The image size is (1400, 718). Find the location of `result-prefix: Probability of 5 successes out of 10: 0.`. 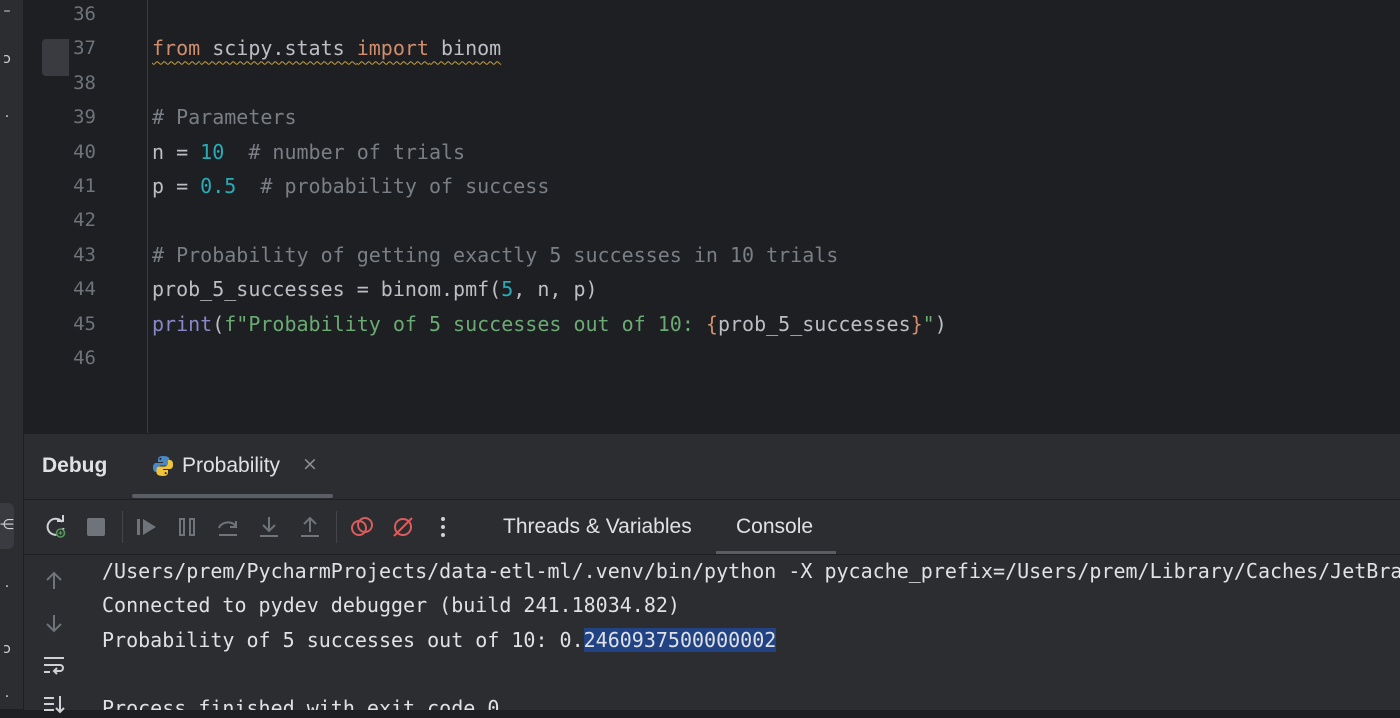

result-prefix: Probability of 5 successes out of 10: 0. is located at coordinates (343, 640).